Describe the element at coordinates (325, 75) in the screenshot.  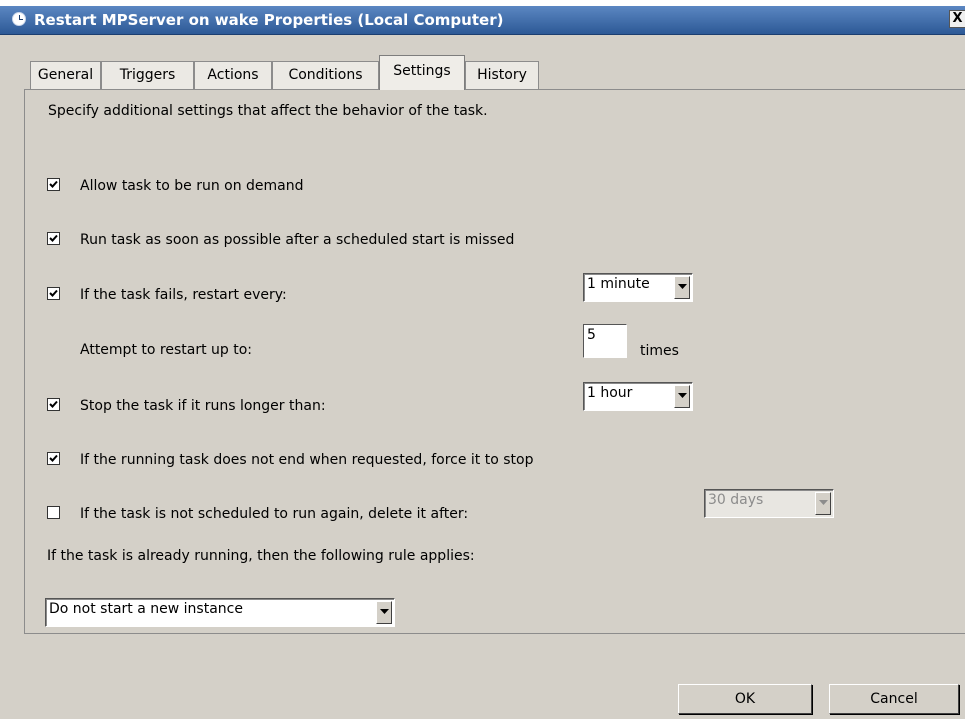
I see `tab-conditions: Conditions` at that location.